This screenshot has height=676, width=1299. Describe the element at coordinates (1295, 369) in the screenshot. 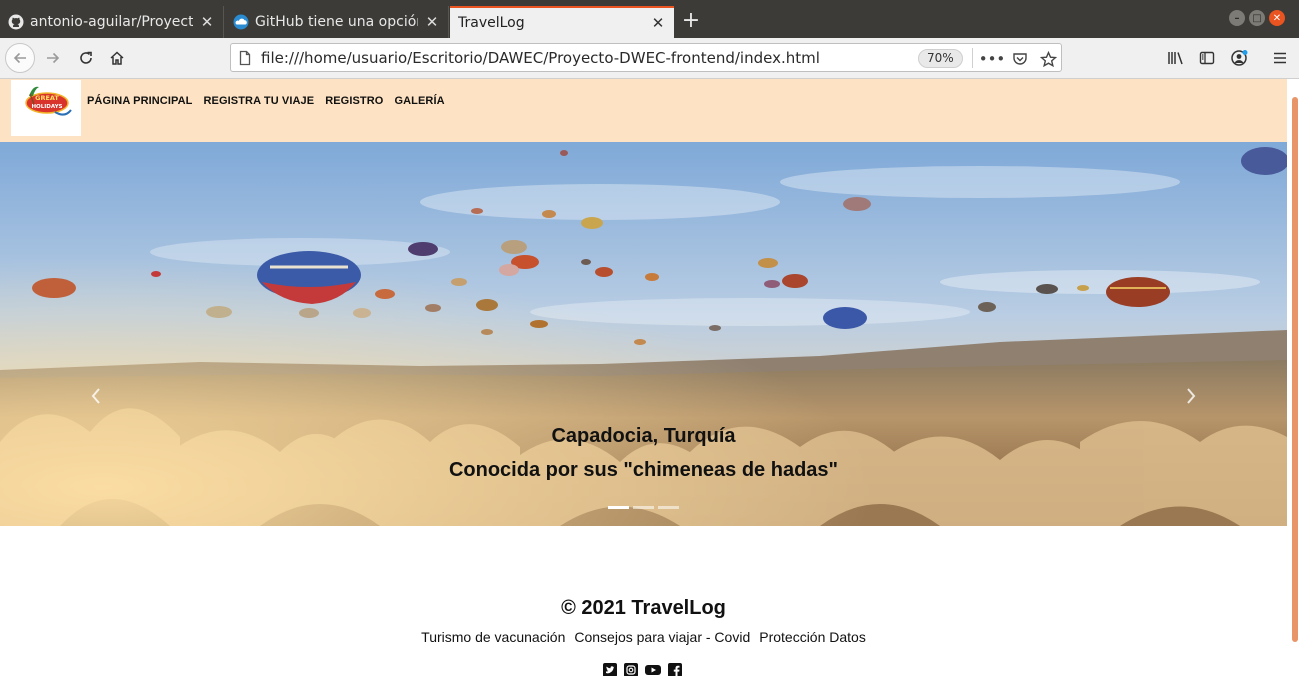

I see `scrollbar-thumb` at that location.